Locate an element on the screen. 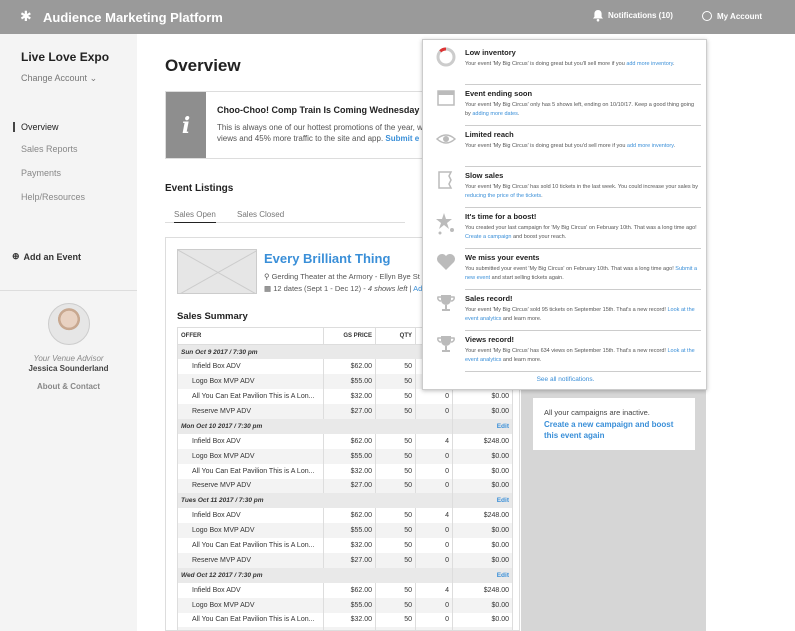 The height and width of the screenshot is (631, 795). price-cell: $27.00 is located at coordinates (349, 411).